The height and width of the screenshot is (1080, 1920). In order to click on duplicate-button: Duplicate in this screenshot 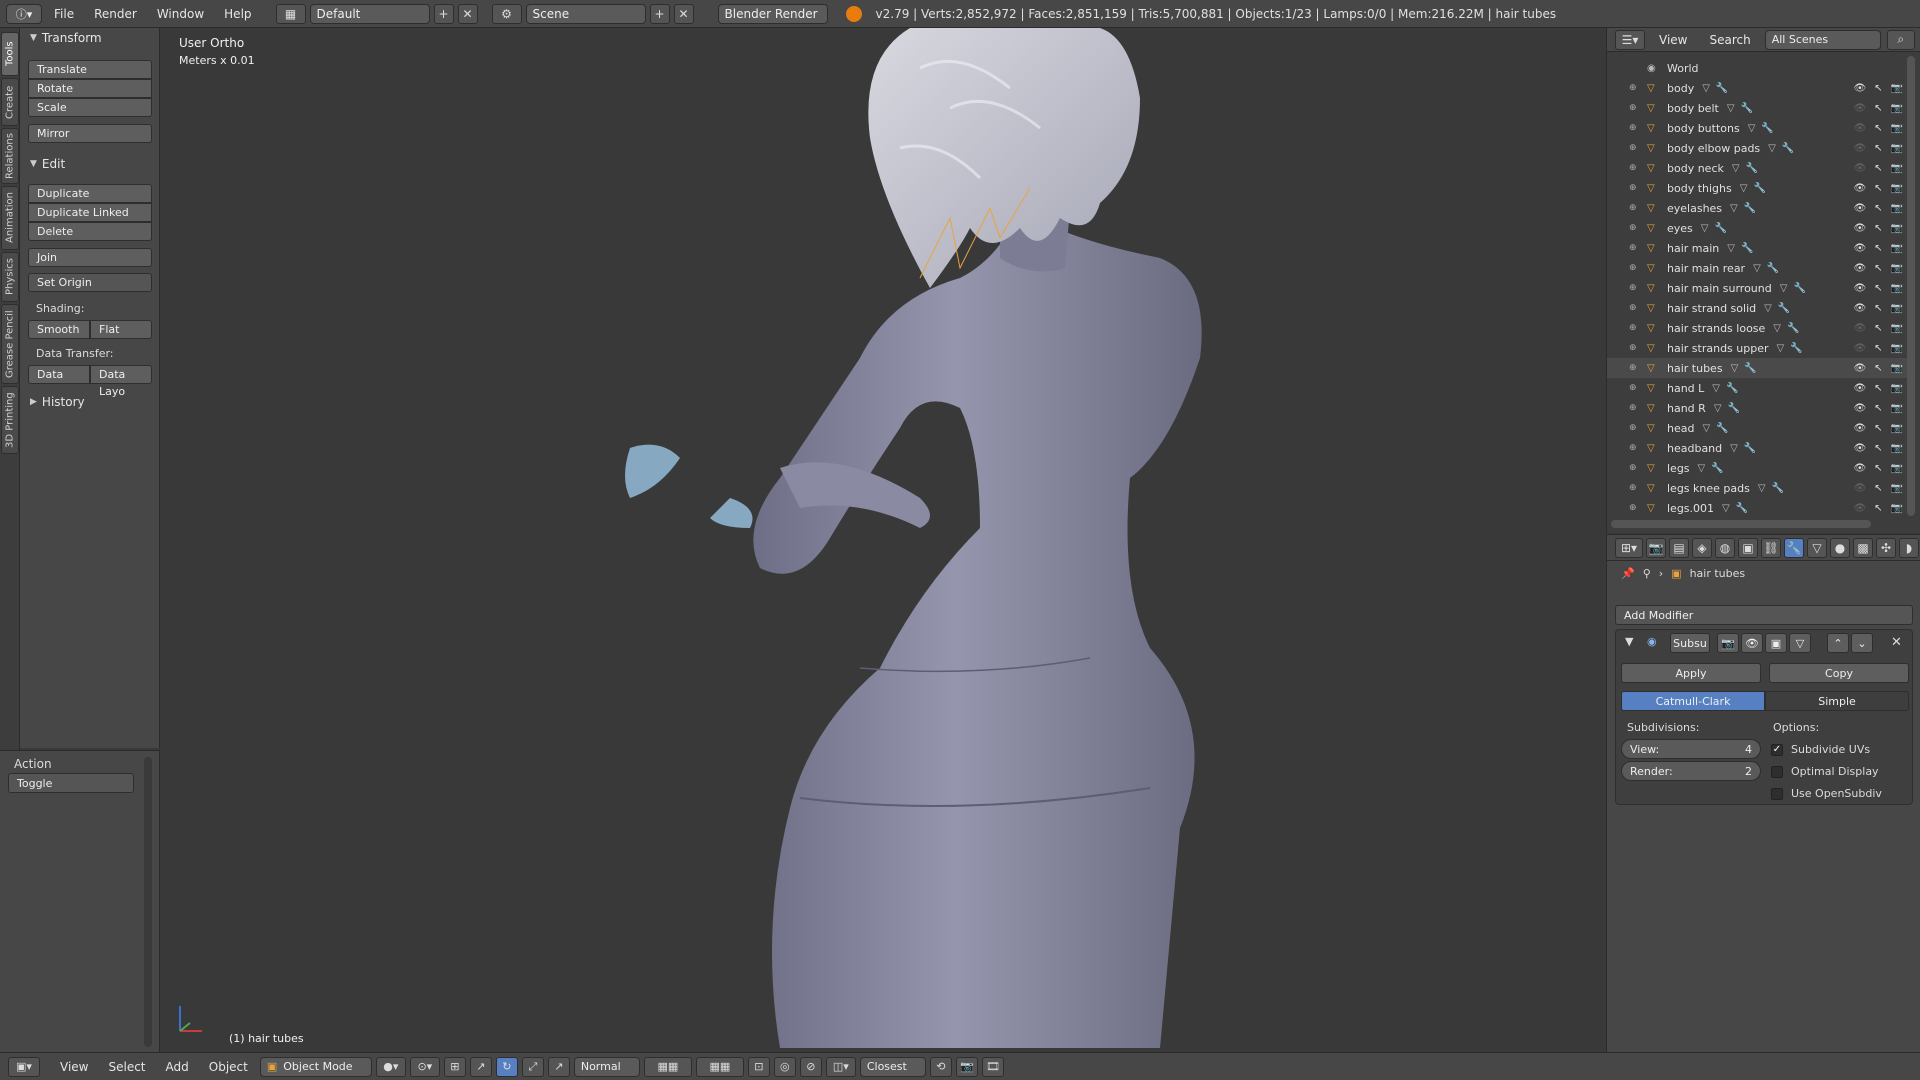, I will do `click(90, 193)`.